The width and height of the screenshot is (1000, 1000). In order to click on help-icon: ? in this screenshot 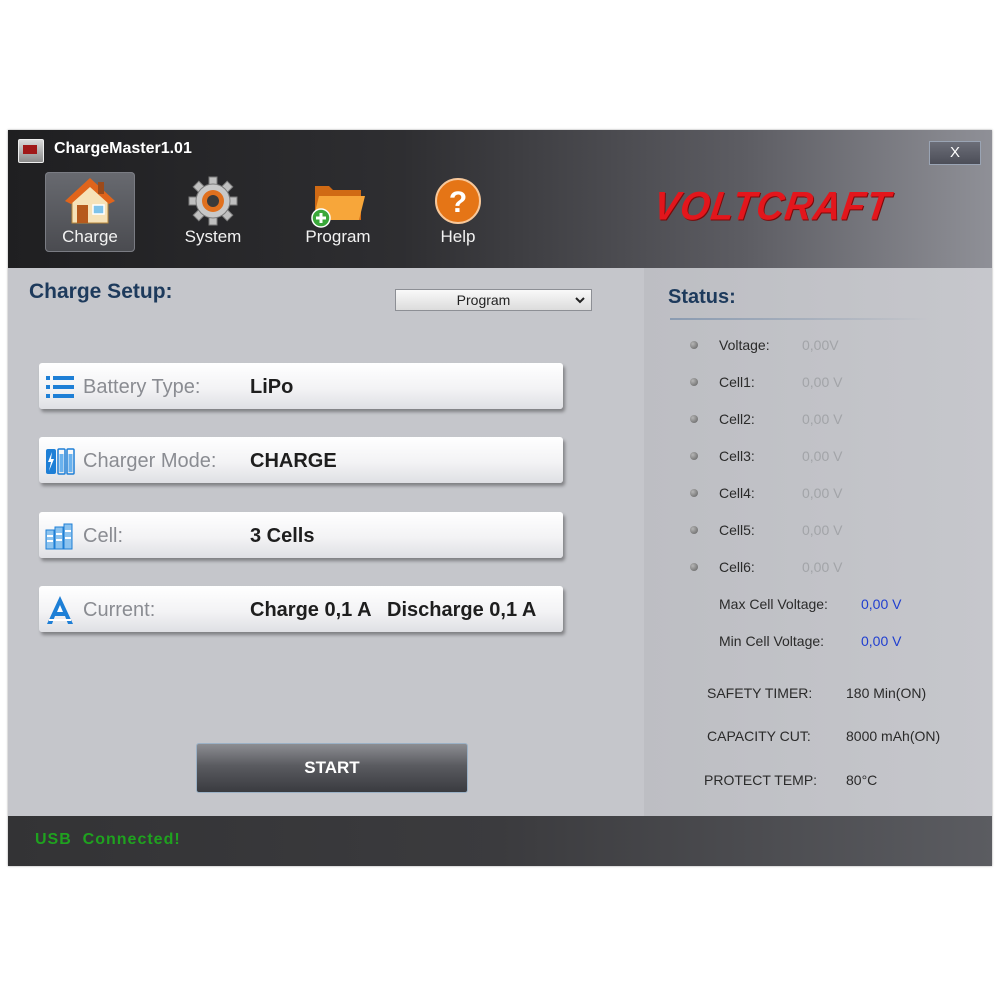, I will do `click(458, 201)`.